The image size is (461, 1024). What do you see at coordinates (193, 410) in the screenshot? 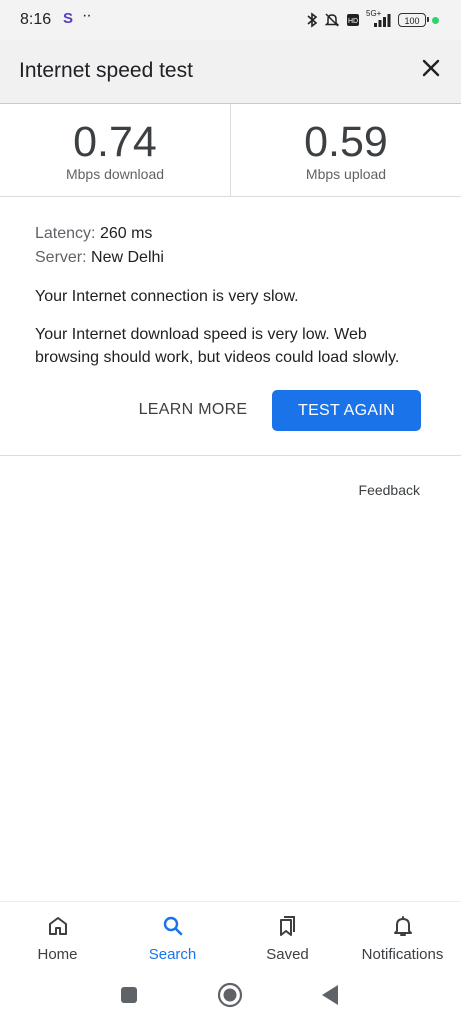
I see `learn-more-button: LEARN MORE` at bounding box center [193, 410].